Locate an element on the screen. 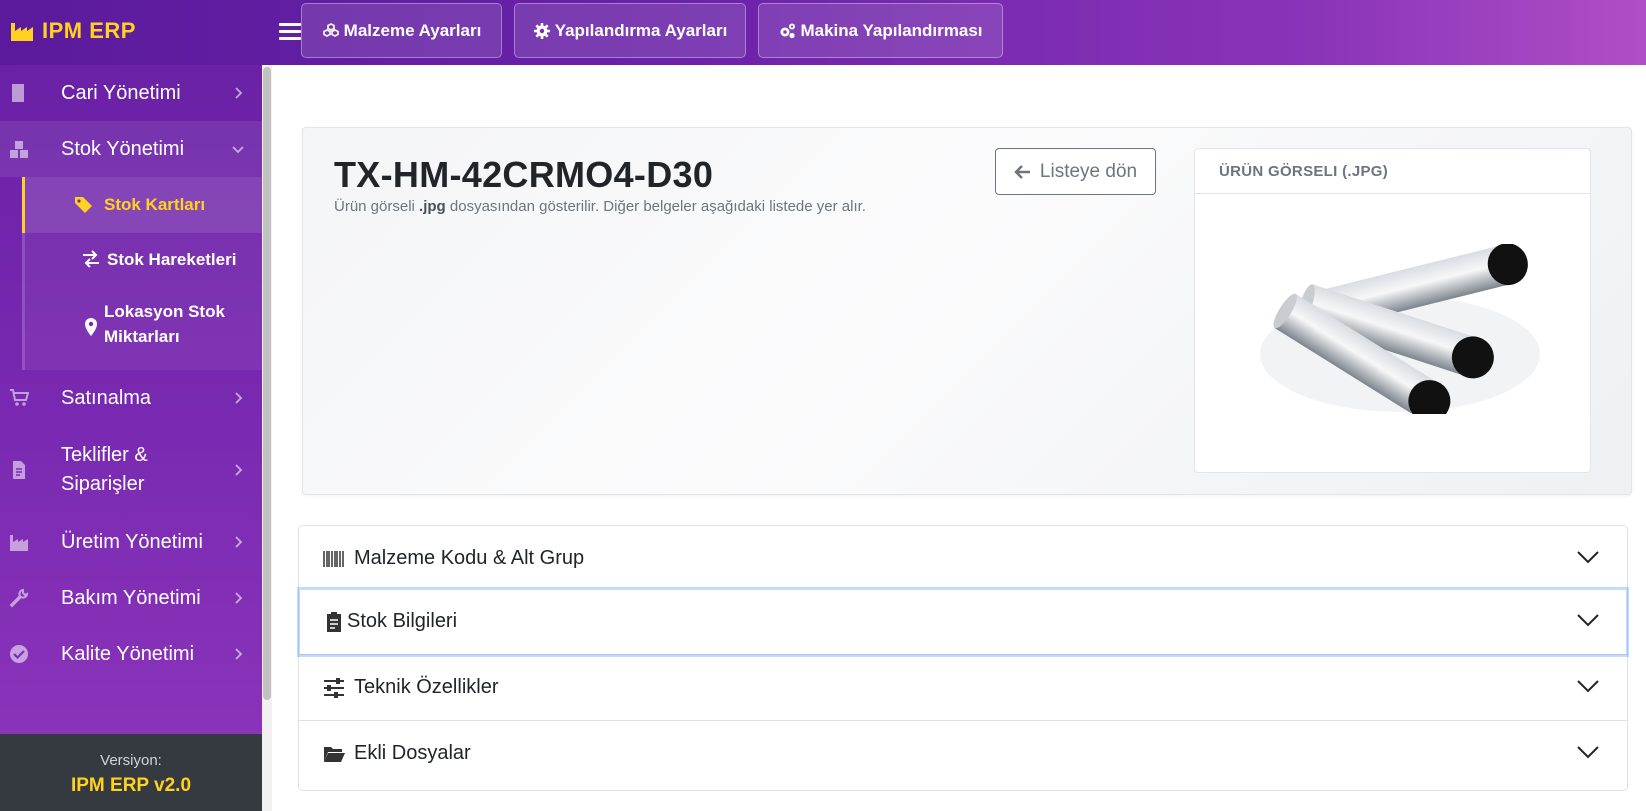 The image size is (1646, 811). sidebar-item-uretim-yonetimi: Üretim Yönetimi is located at coordinates (131, 542).